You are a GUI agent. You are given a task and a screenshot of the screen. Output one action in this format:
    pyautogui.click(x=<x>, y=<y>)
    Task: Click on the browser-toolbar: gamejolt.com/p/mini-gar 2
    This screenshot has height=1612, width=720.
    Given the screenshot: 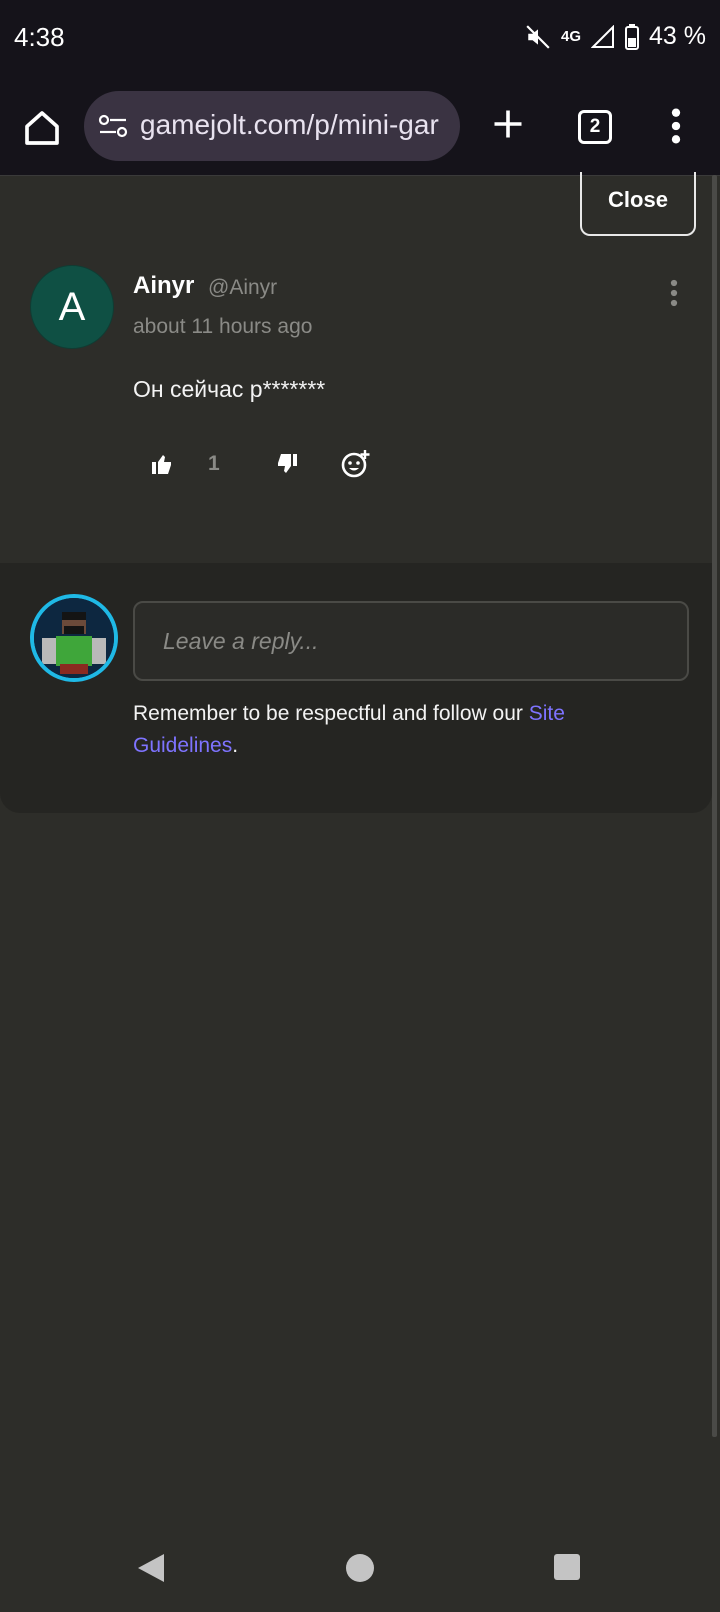 What is the action you would take?
    pyautogui.click(x=360, y=127)
    